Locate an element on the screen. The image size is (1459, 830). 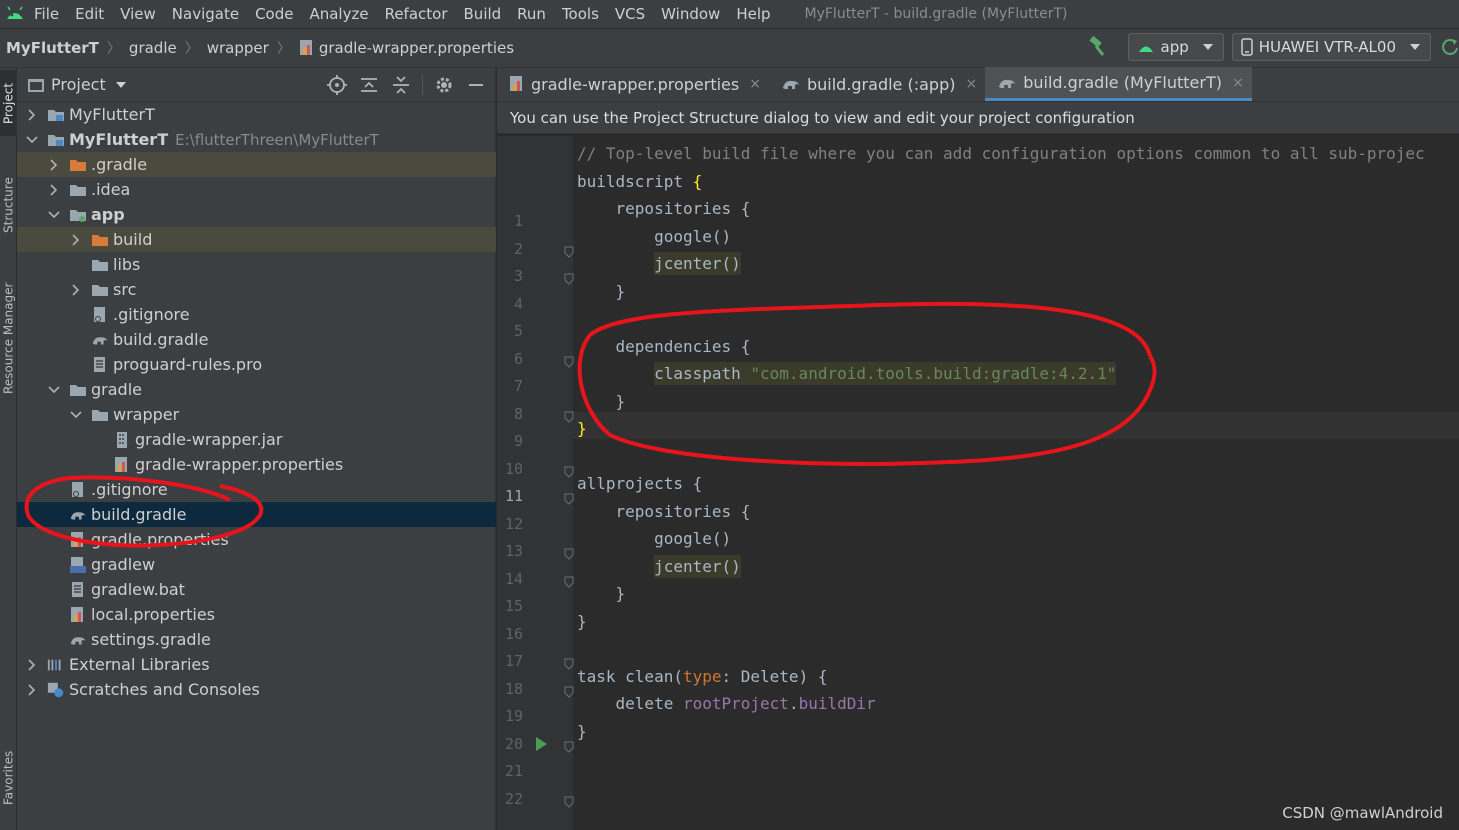
tool-tab-project: Project is located at coordinates (8, 103).